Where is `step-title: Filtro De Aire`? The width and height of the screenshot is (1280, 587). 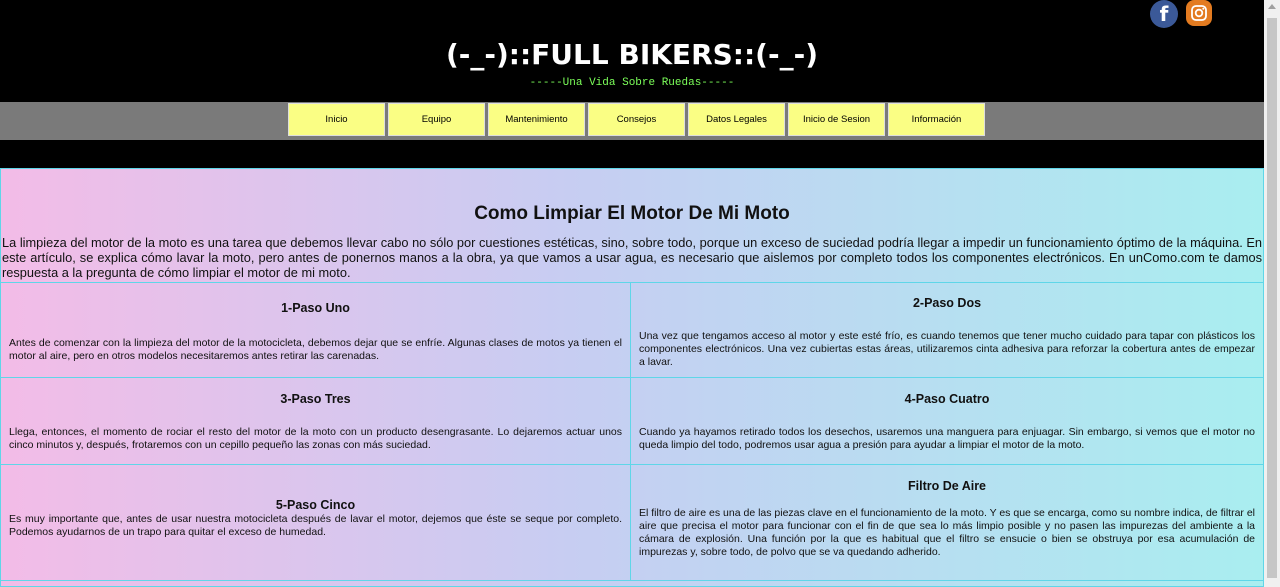 step-title: Filtro De Aire is located at coordinates (947, 486).